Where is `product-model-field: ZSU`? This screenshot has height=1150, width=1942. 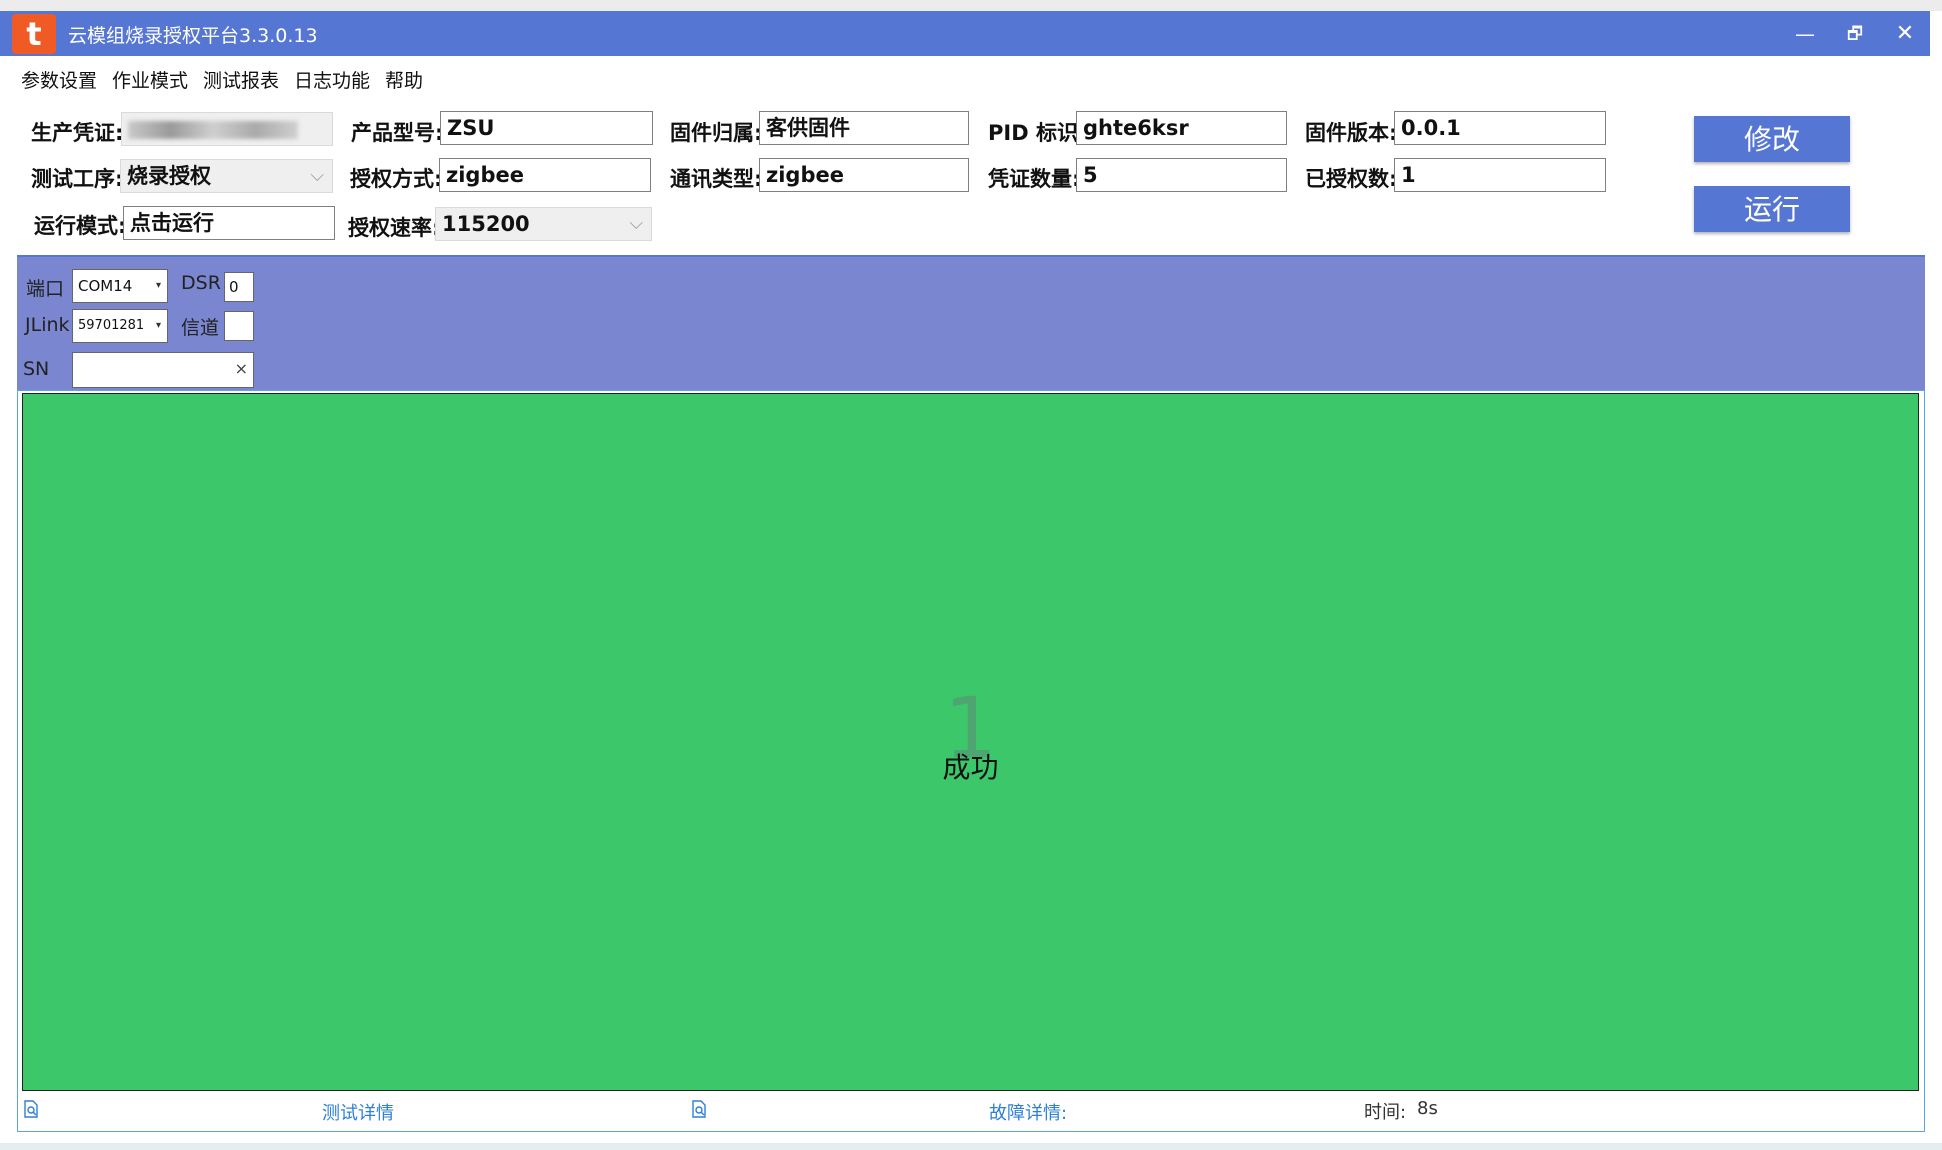
product-model-field: ZSU is located at coordinates (546, 128).